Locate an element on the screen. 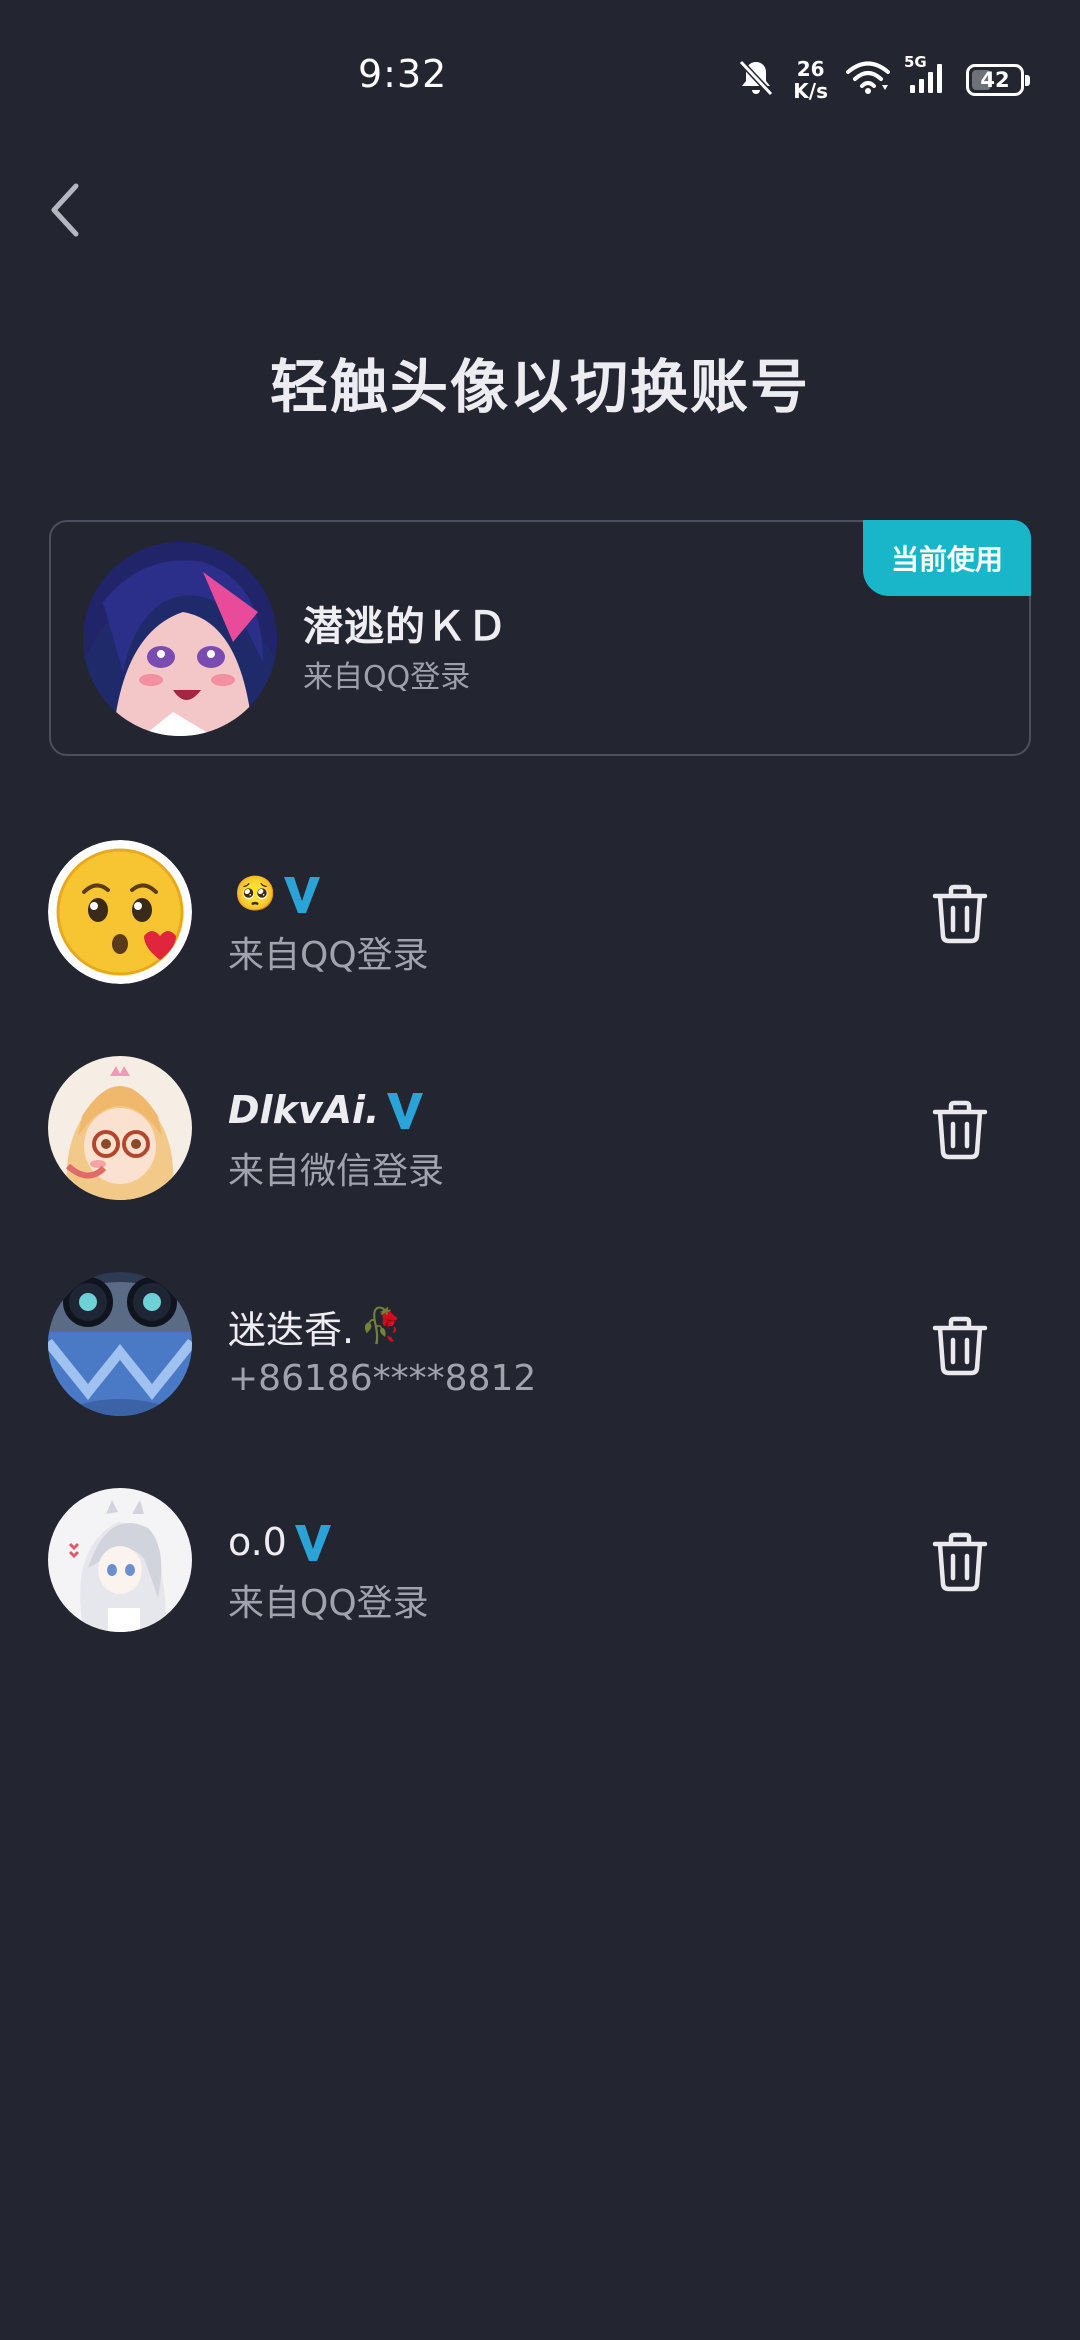 The width and height of the screenshot is (1080, 2340). current-account-source: 来自QQ登录 is located at coordinates (387, 677).